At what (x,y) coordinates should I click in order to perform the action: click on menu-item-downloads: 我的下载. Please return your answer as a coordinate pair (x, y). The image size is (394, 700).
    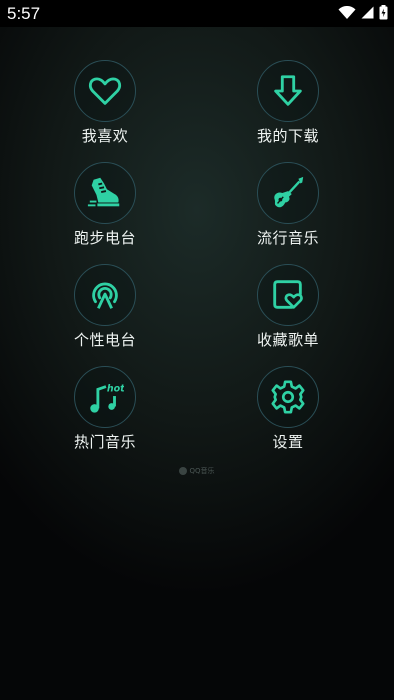
    Looking at the image, I should click on (288, 103).